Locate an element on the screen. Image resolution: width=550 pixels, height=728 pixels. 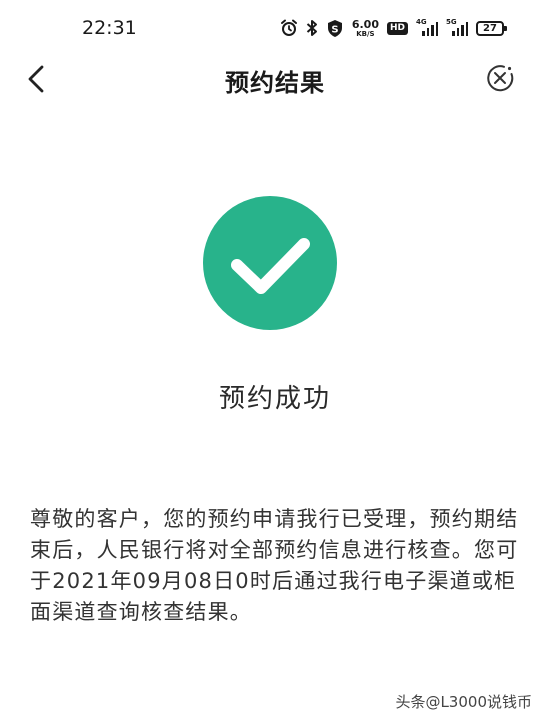
success-check-icon is located at coordinates (270, 263).